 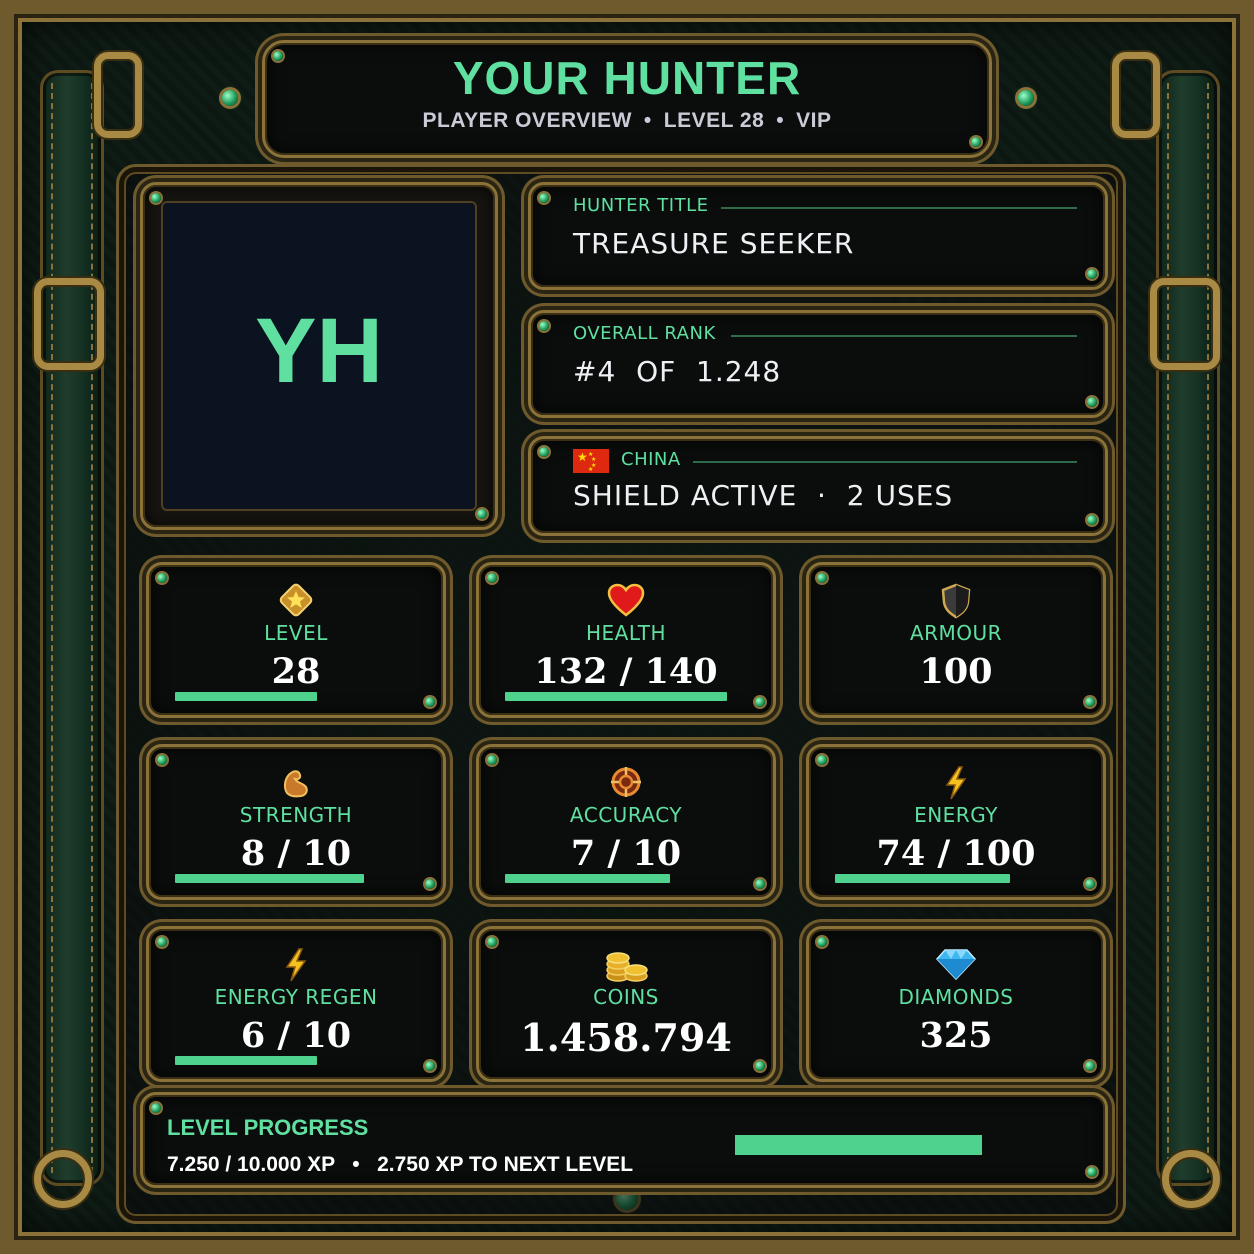 What do you see at coordinates (814, 120) in the screenshot?
I see `subtitle-vip: VIP` at bounding box center [814, 120].